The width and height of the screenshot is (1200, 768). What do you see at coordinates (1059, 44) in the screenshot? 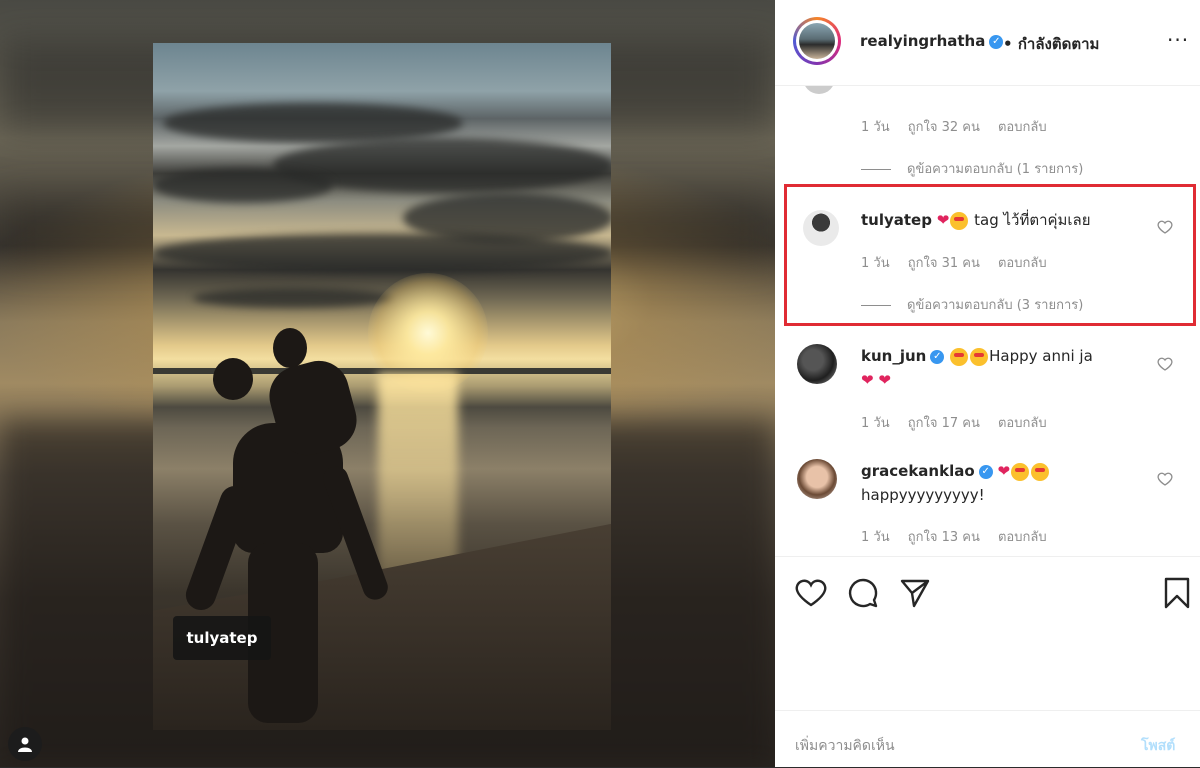
I see `follow-status-label: กำลังติดตาม` at bounding box center [1059, 44].